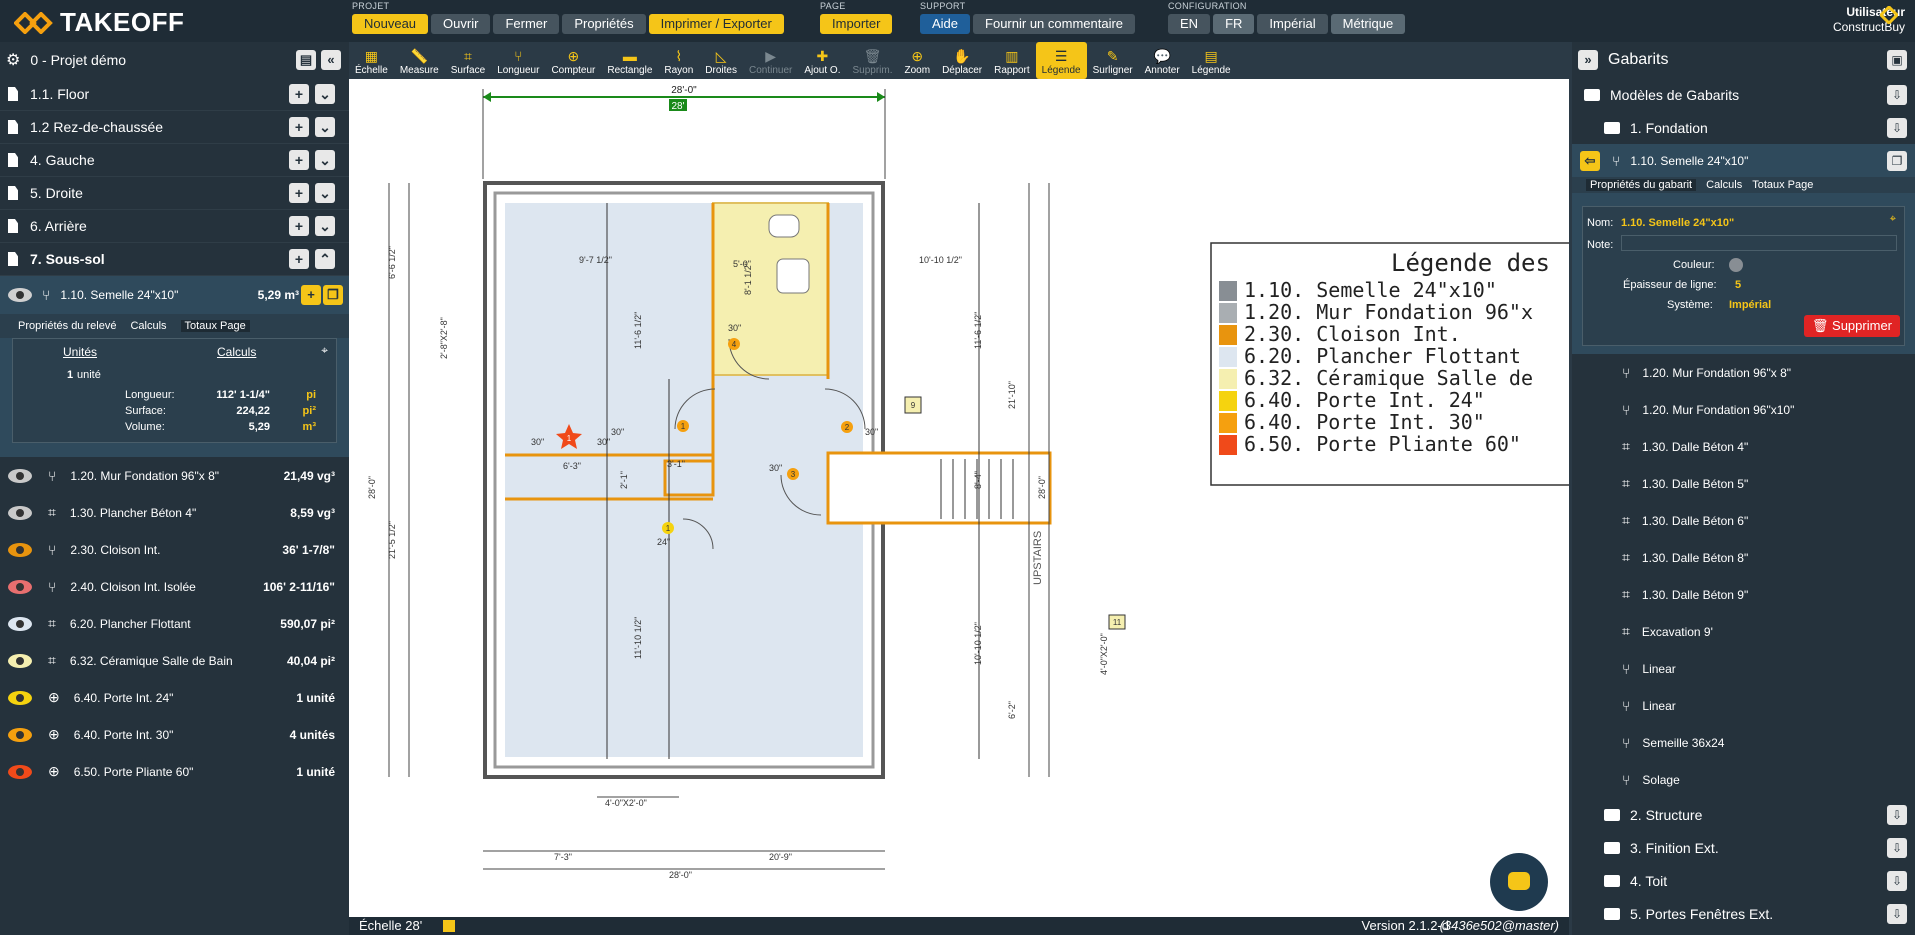 The height and width of the screenshot is (935, 1915). I want to click on new-folder-icon: ▣, so click(1897, 60).